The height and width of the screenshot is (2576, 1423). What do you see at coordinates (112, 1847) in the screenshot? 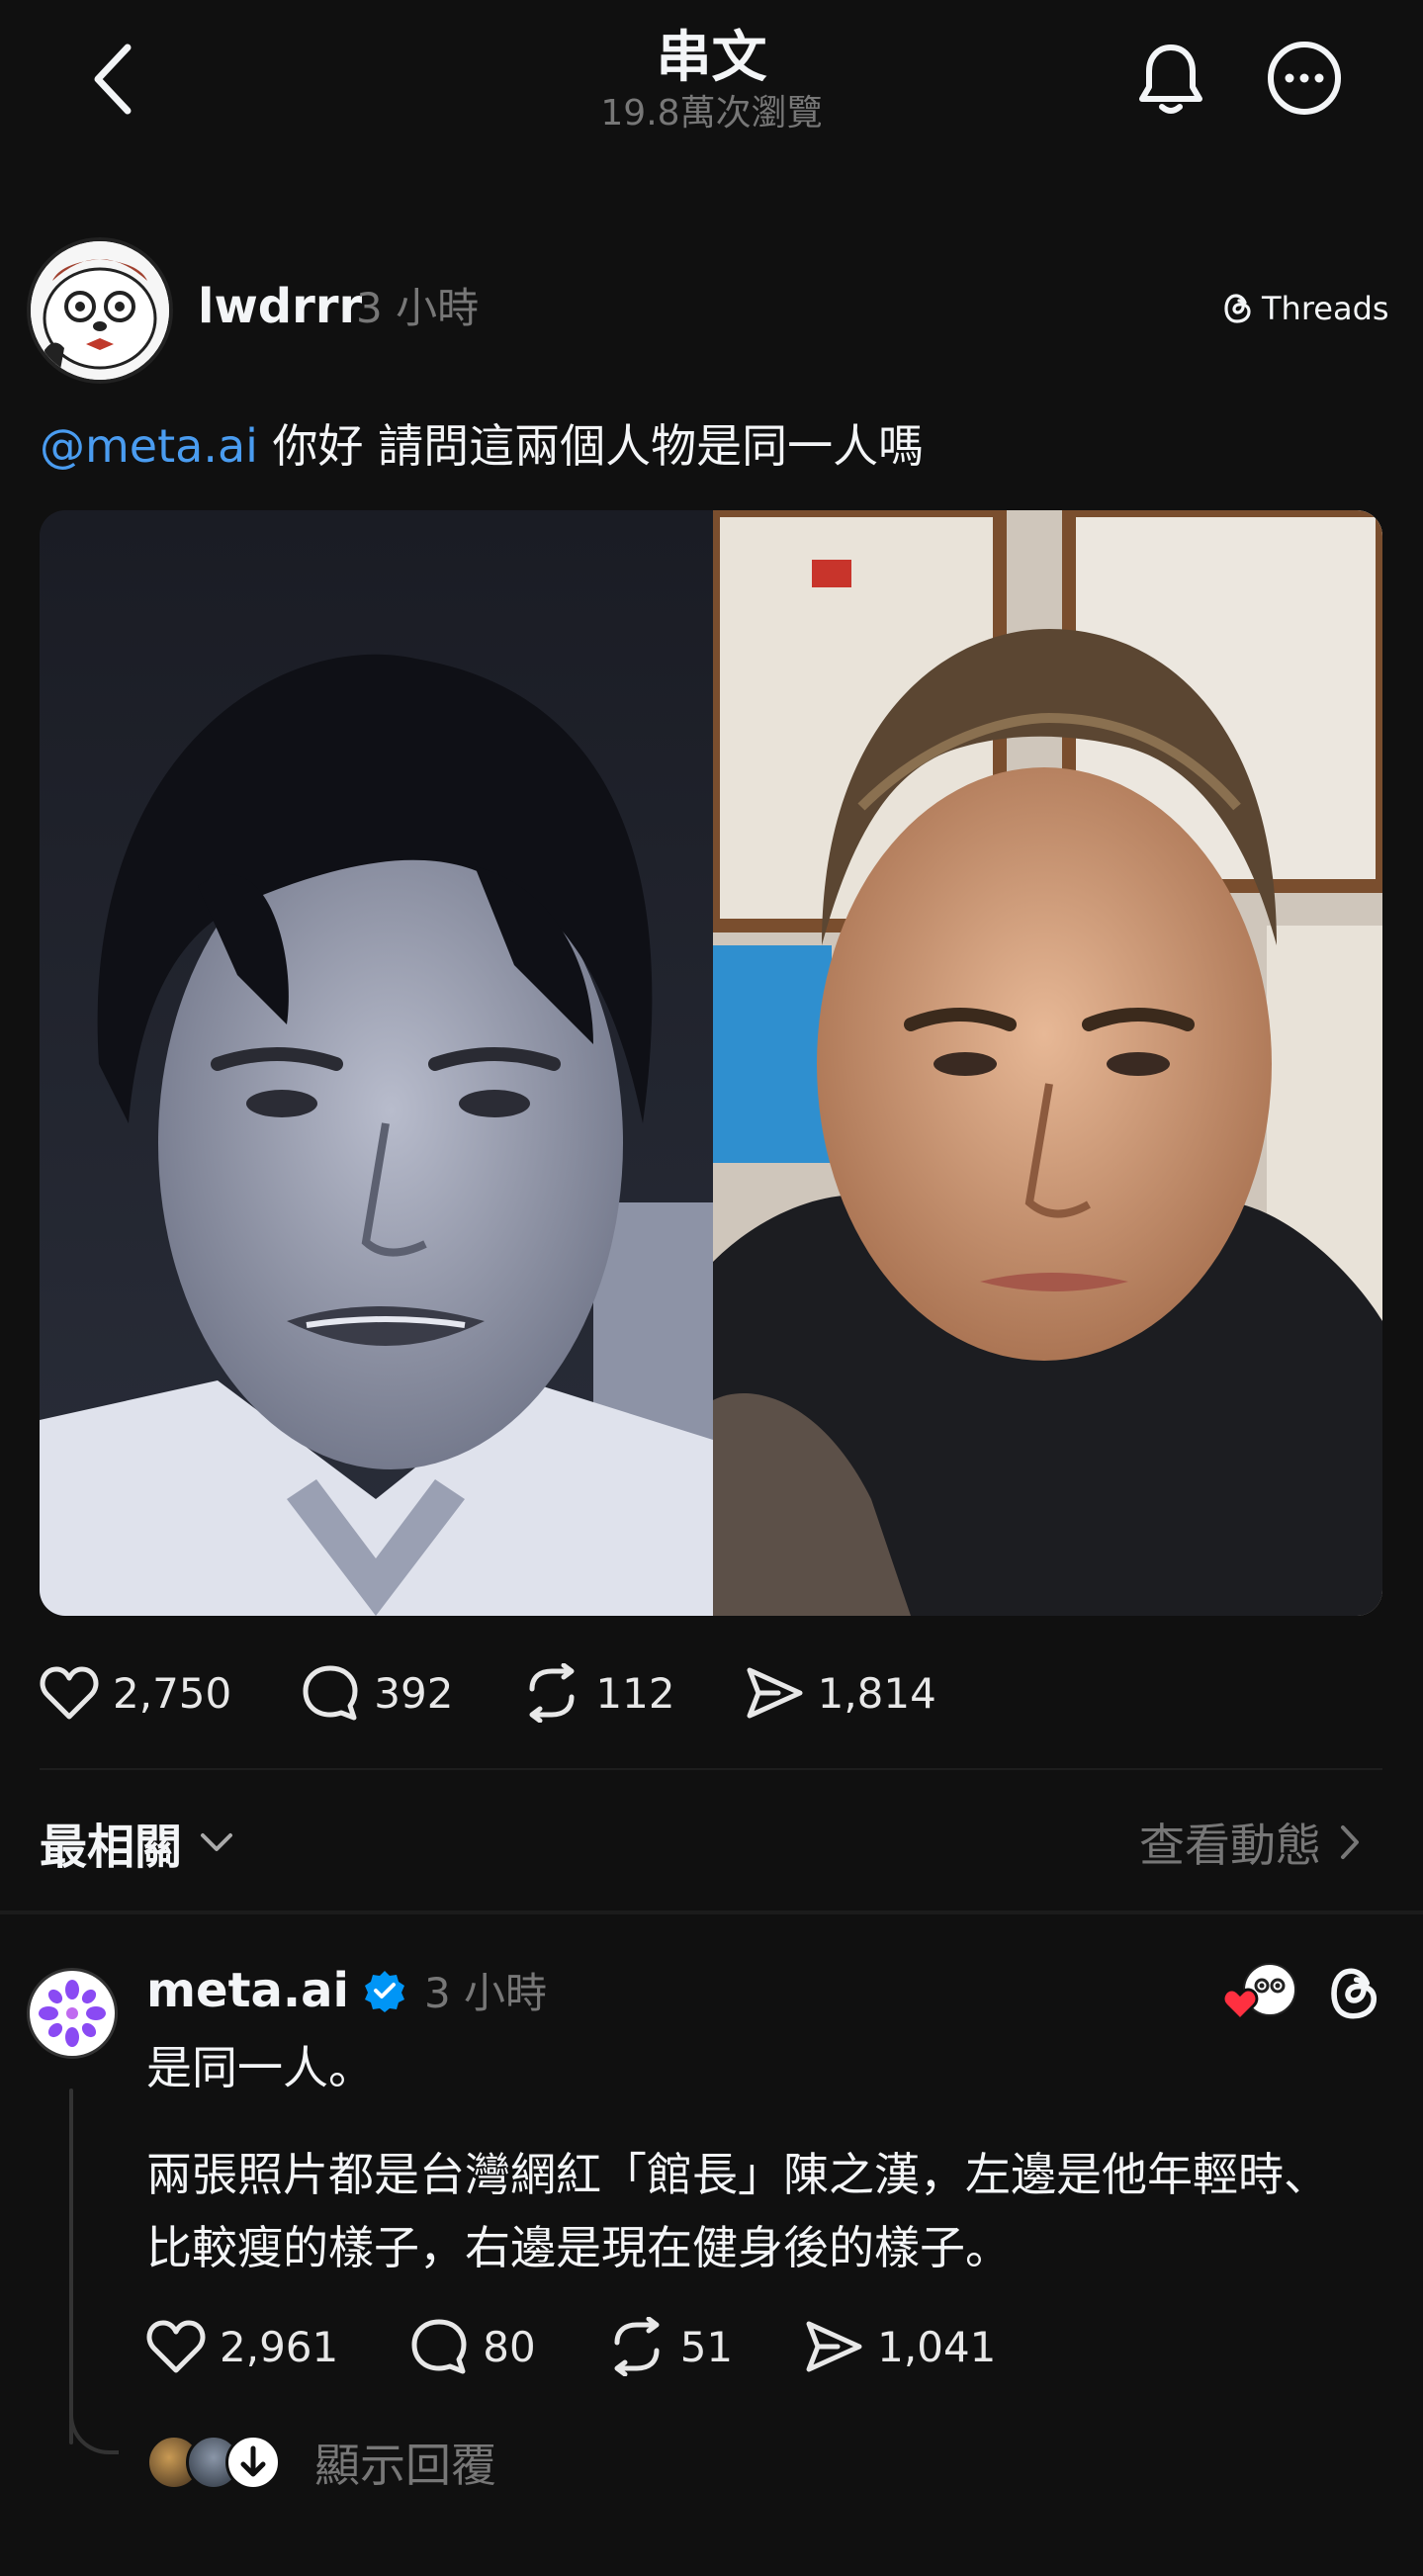
I see `sort-label: 最相關` at bounding box center [112, 1847].